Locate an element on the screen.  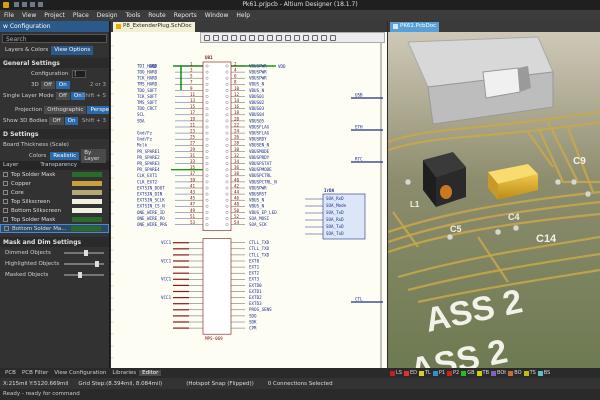
harness-icon is located at coordinates (333, 37).